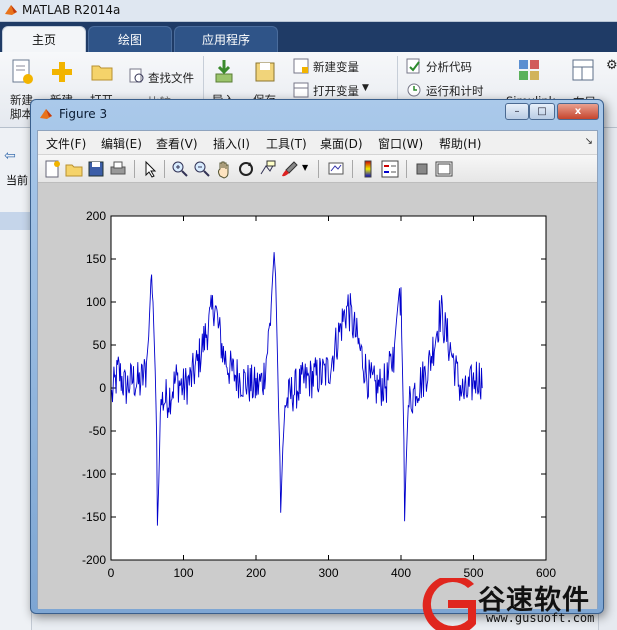  I want to click on new-icon, so click(62, 72).